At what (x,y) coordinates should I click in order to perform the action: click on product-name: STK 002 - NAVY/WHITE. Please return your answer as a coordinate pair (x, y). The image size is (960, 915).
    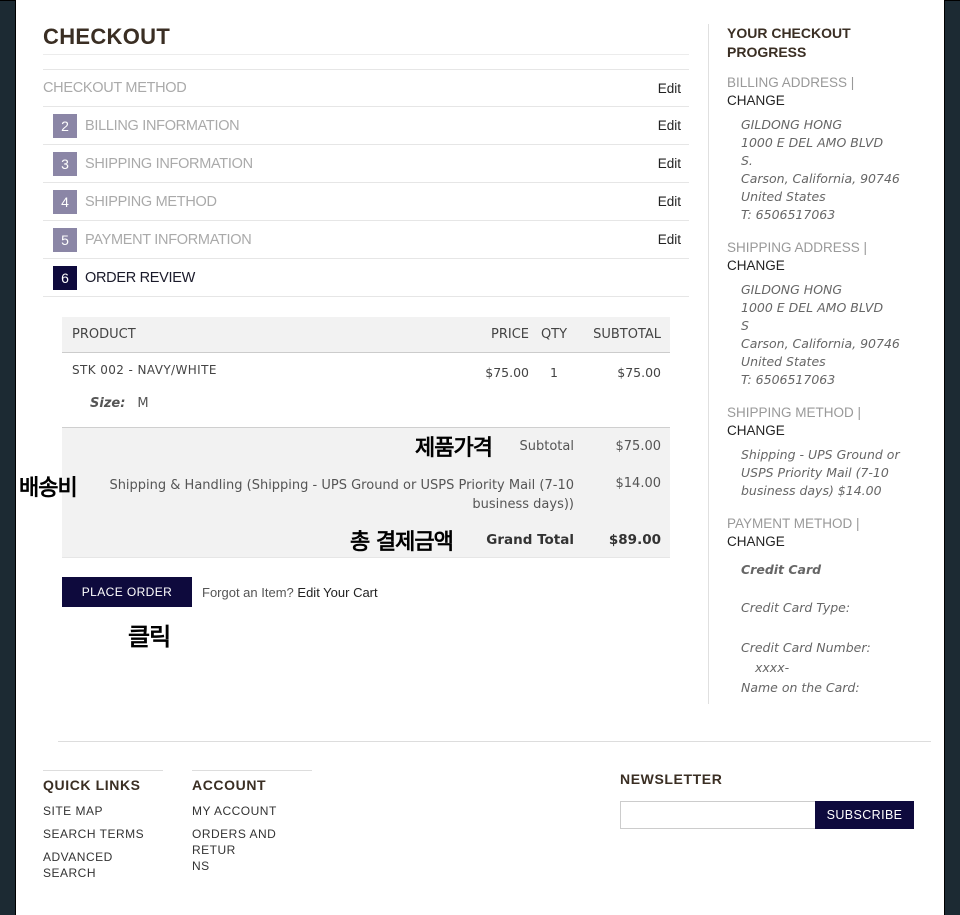
    Looking at the image, I should click on (144, 370).